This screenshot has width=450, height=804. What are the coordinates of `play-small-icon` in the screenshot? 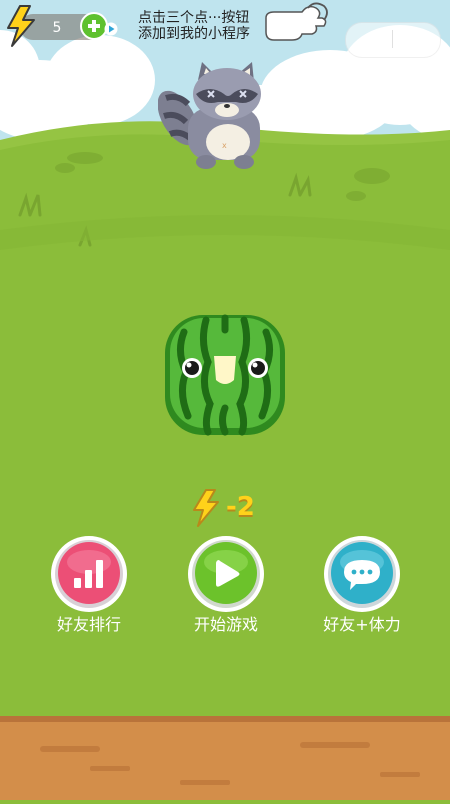 It's located at (111, 29).